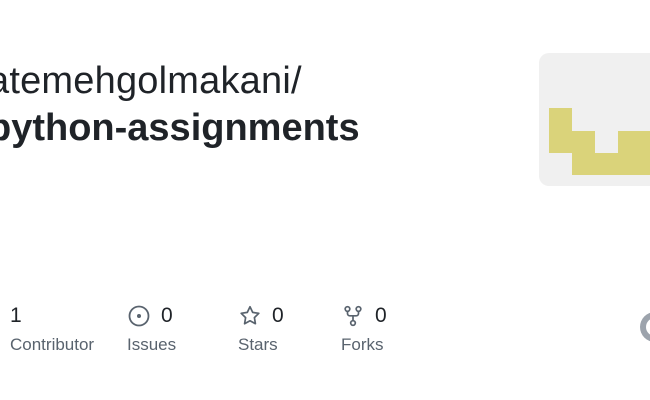 The height and width of the screenshot is (400, 650). I want to click on stars-count: 0, so click(278, 315).